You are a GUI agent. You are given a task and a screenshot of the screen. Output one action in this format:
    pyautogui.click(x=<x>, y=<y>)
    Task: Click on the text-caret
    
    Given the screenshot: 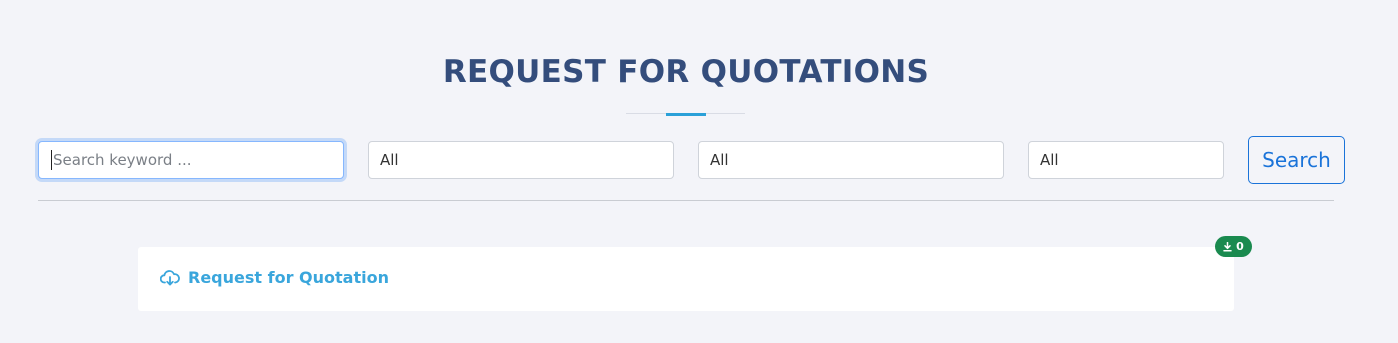 What is the action you would take?
    pyautogui.click(x=51, y=160)
    